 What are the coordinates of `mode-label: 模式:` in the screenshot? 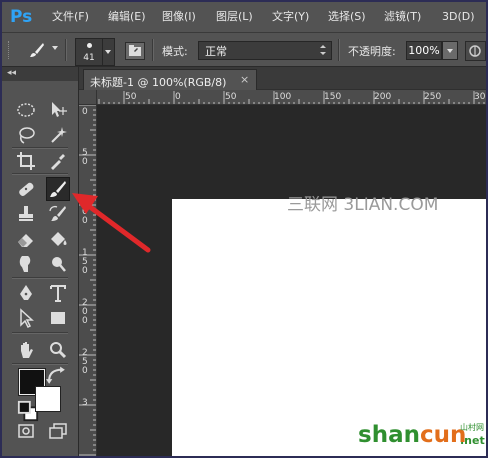 It's located at (175, 51).